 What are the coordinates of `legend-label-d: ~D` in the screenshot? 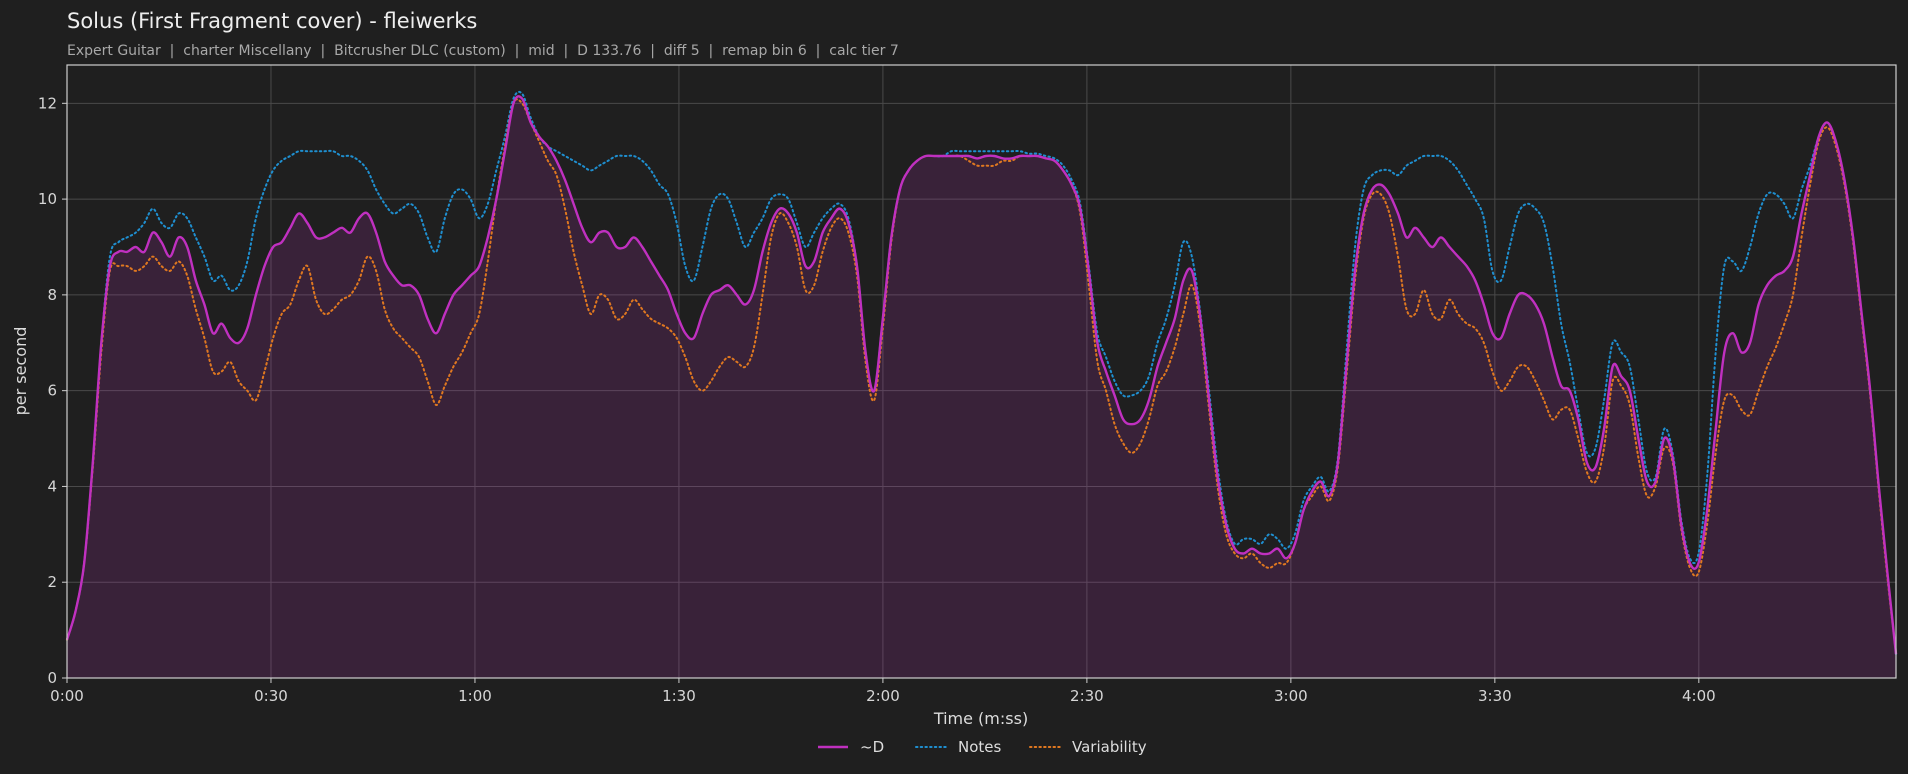 It's located at (872, 747).